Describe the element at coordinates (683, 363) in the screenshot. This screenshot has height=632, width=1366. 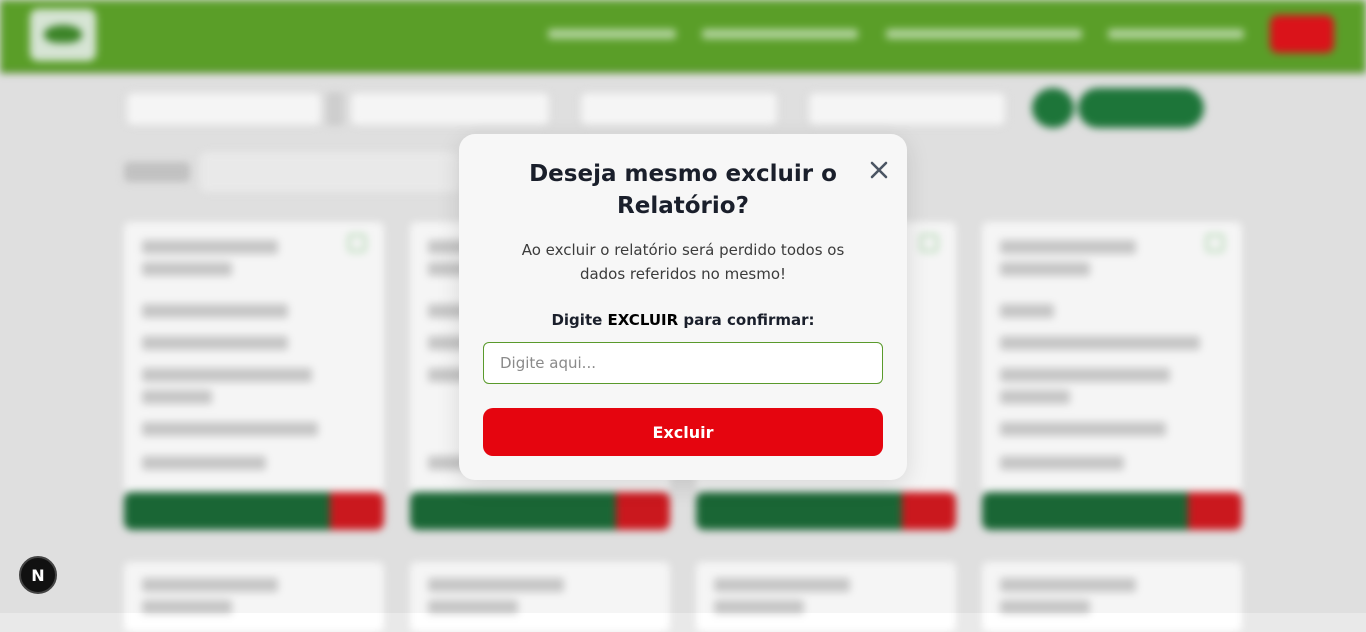
I see `confirm-text-input` at that location.